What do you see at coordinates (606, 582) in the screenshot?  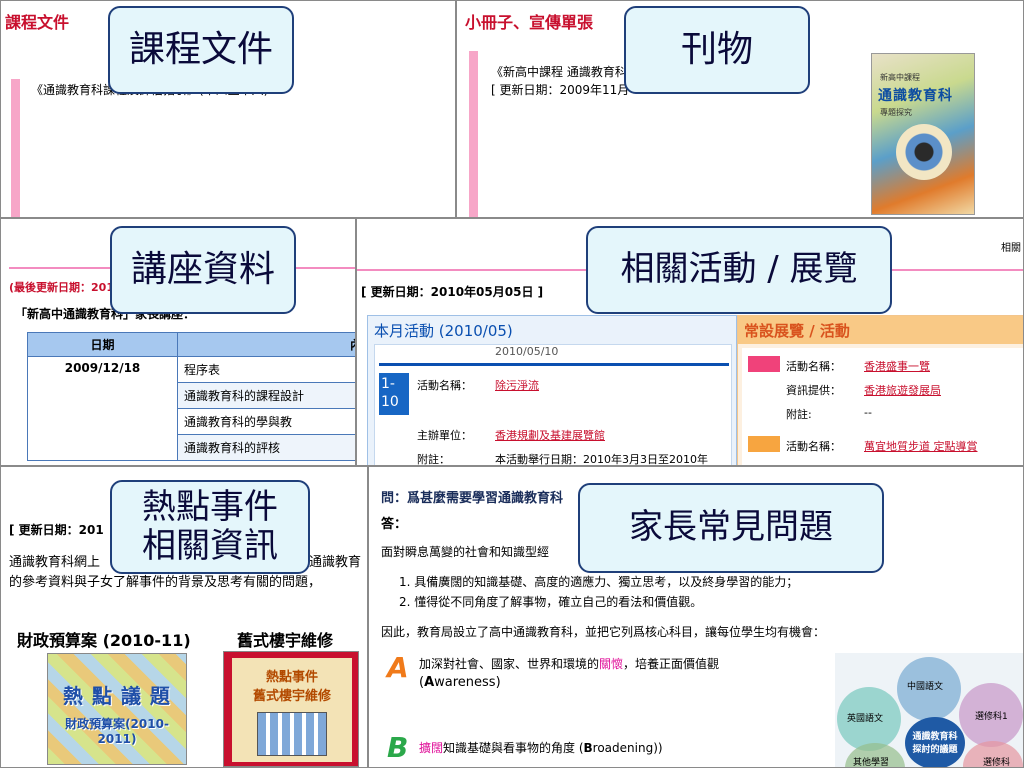 I see `list-item-text: 具備廣闊的知識基礎、高度的適應力、獨立思考，以及終身學習的能力；` at bounding box center [606, 582].